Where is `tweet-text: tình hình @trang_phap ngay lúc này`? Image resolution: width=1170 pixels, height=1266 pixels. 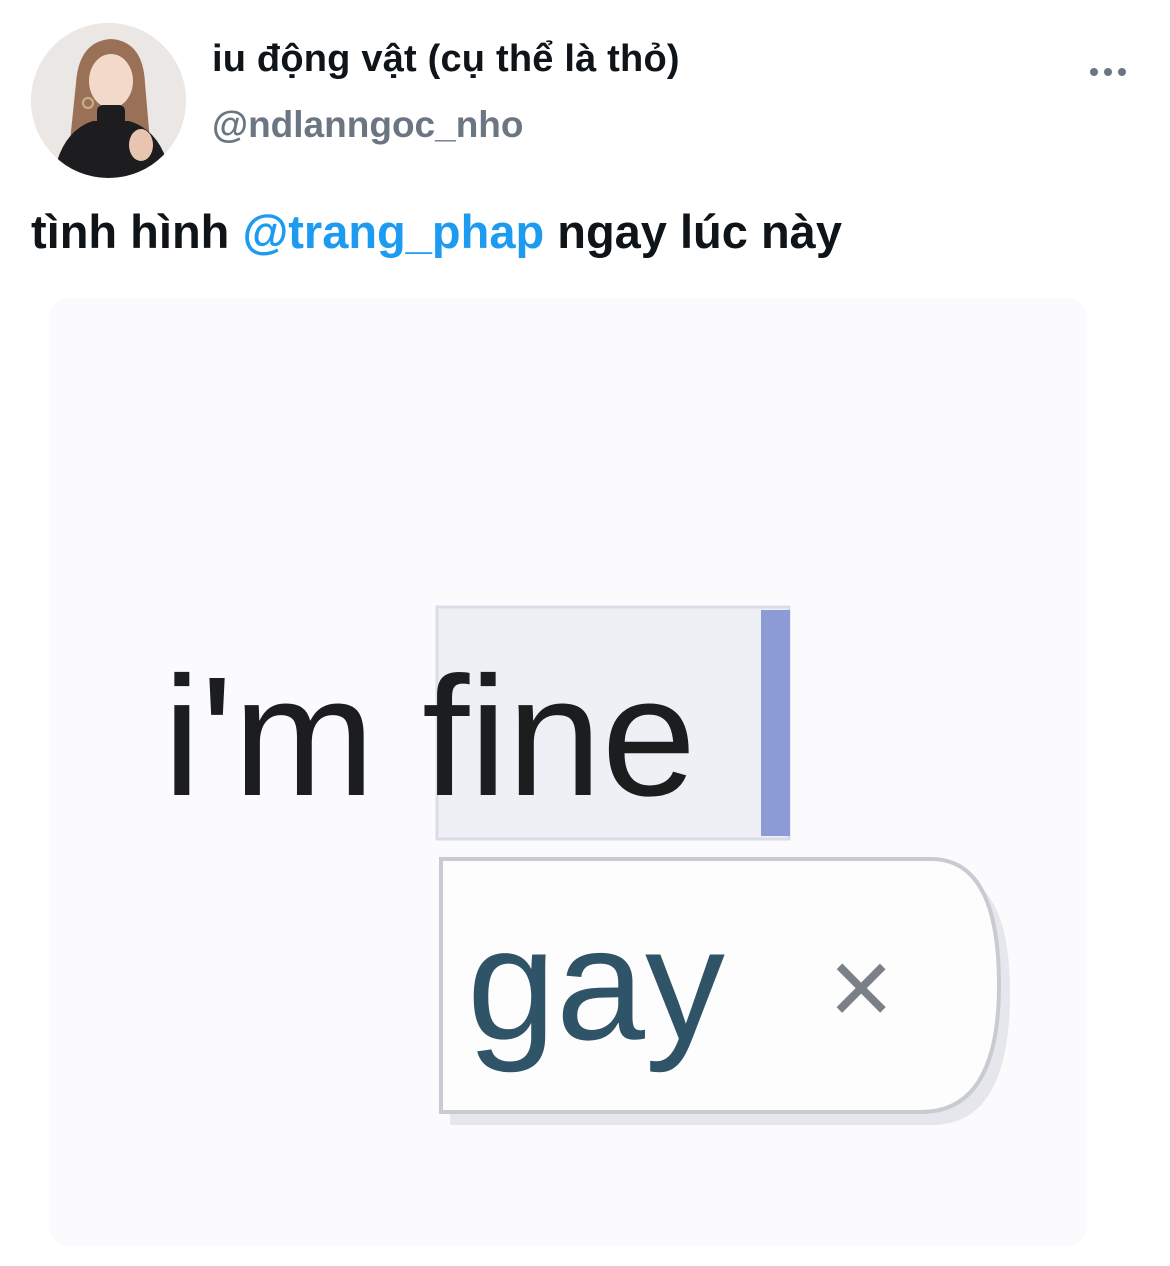 tweet-text: tình hình @trang_phap ngay lúc này is located at coordinates (436, 231).